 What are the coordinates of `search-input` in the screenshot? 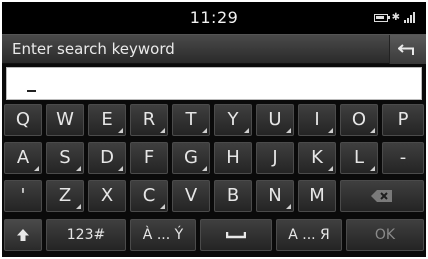 It's located at (214, 83).